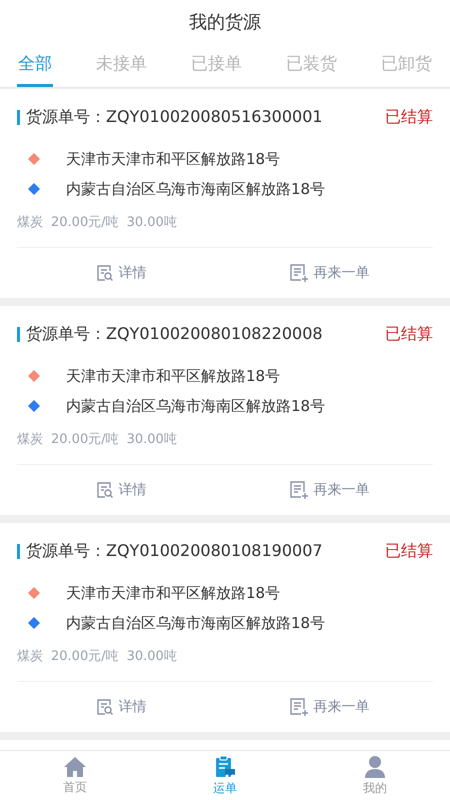 This screenshot has height=800, width=450. Describe the element at coordinates (311, 66) in the screenshot. I see `filter-tab: 已装货` at that location.